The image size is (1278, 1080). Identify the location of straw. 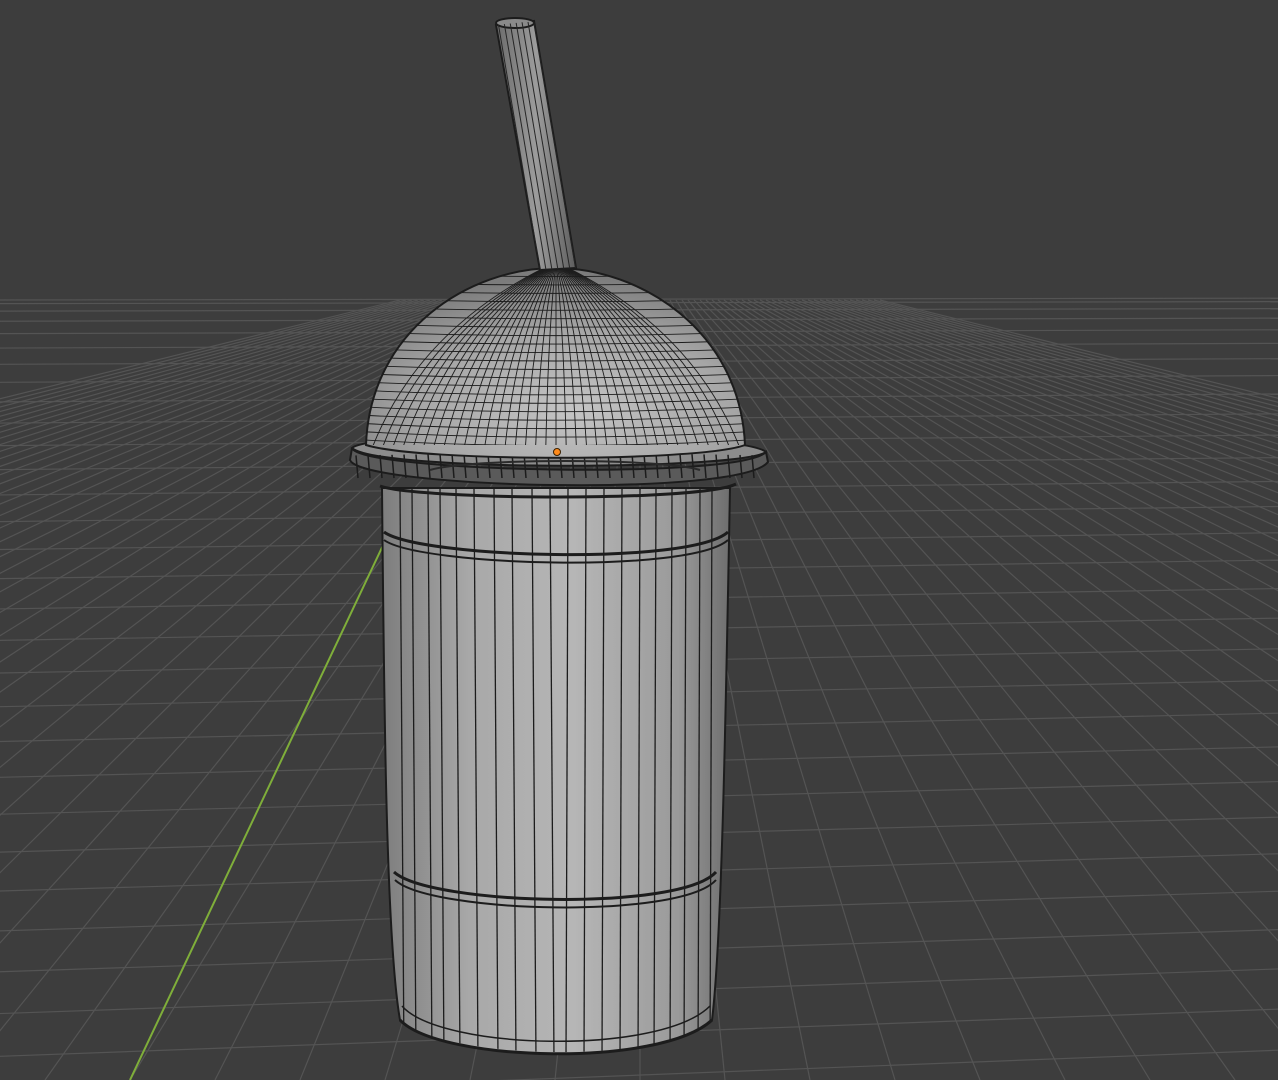
(536, 144).